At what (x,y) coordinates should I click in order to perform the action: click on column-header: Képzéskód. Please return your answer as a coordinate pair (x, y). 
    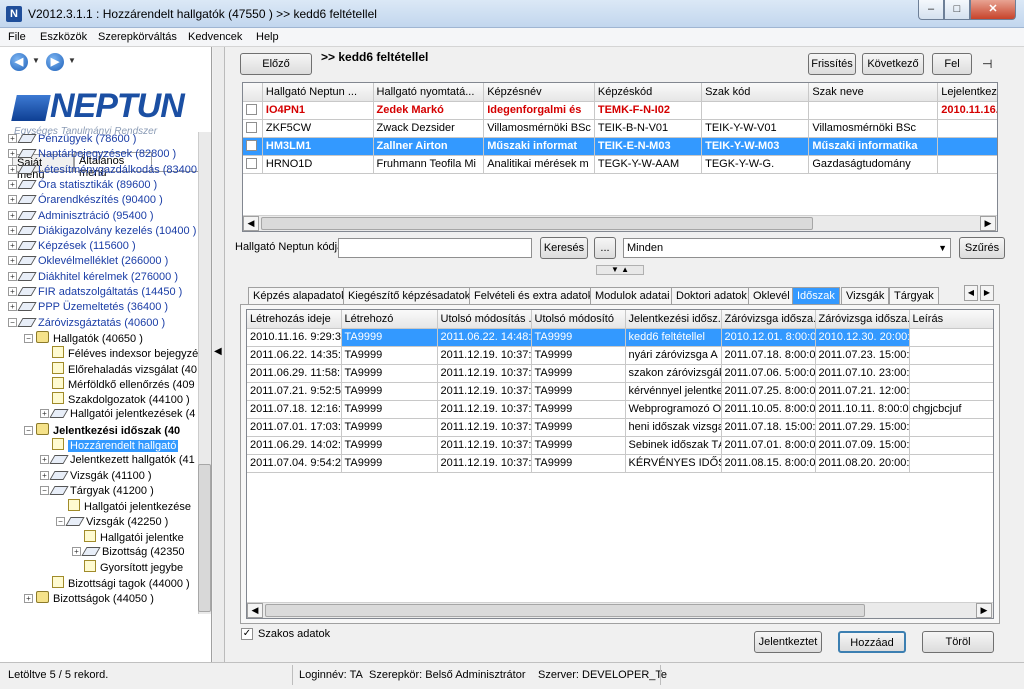
    Looking at the image, I should click on (648, 92).